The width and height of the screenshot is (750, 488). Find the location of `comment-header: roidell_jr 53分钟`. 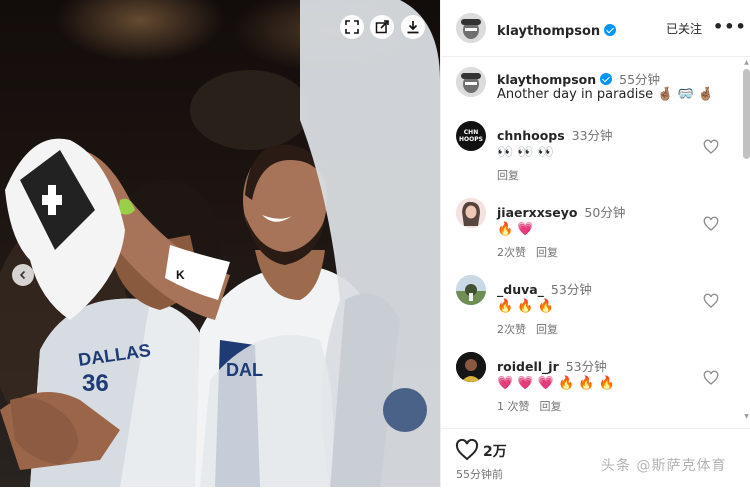

comment-header: roidell_jr 53分钟 is located at coordinates (552, 365).